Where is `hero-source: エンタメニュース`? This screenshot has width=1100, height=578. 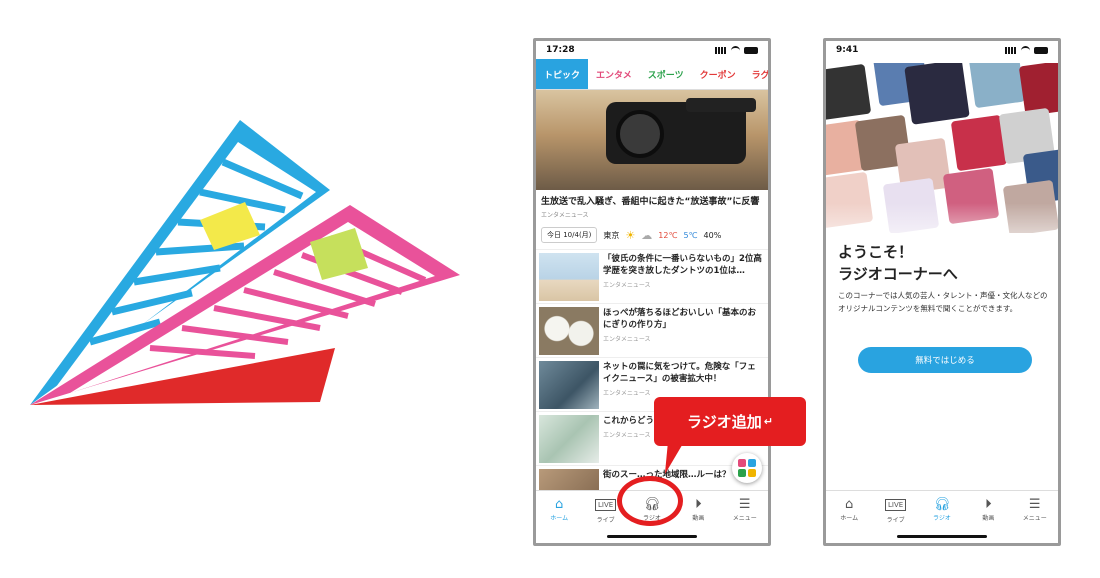 hero-source: エンタメニュース is located at coordinates (565, 215).